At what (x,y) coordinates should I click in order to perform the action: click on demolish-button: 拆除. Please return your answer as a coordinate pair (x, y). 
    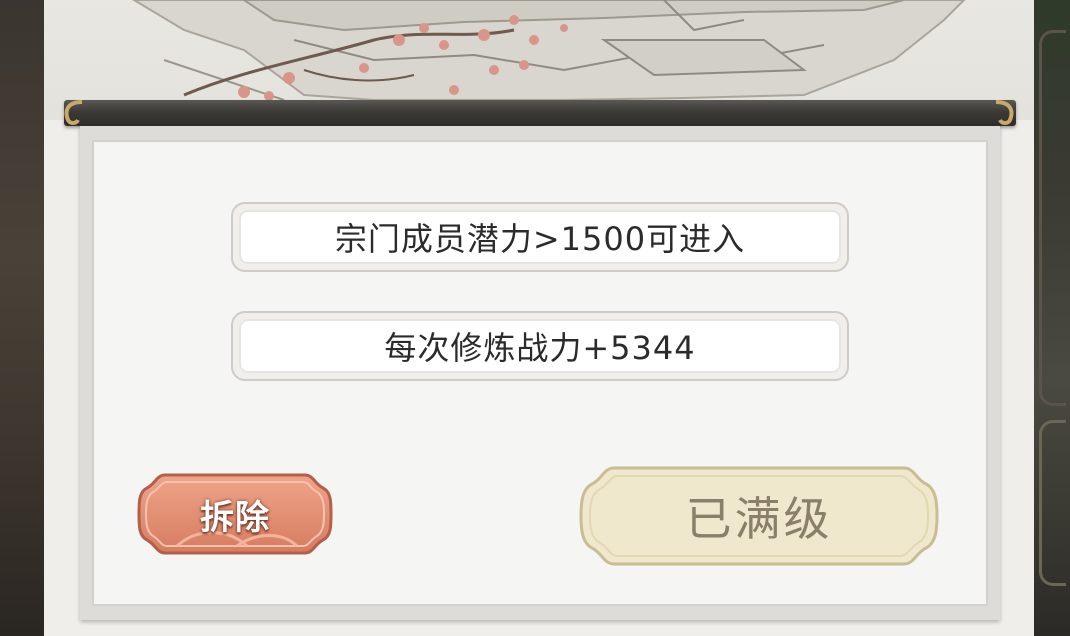
    Looking at the image, I should click on (235, 514).